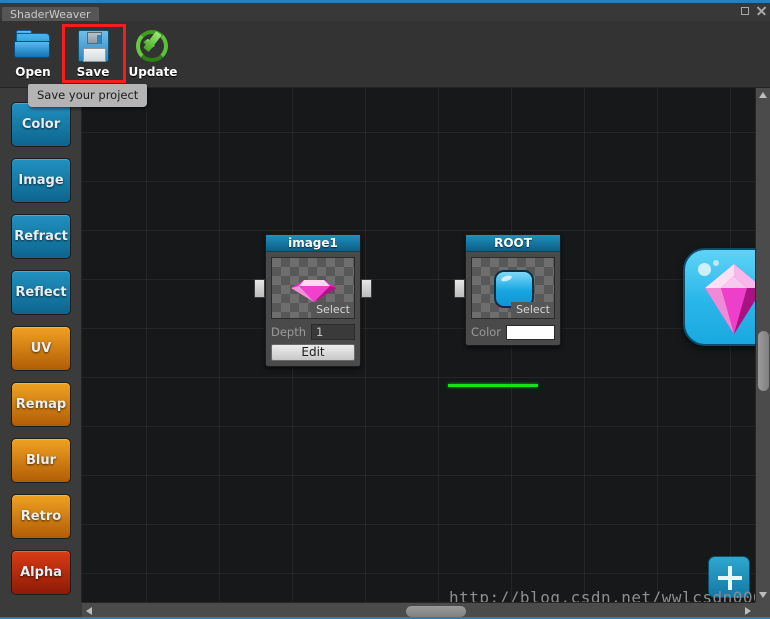  I want to click on sidebar-item-alpha: Alpha, so click(41, 572).